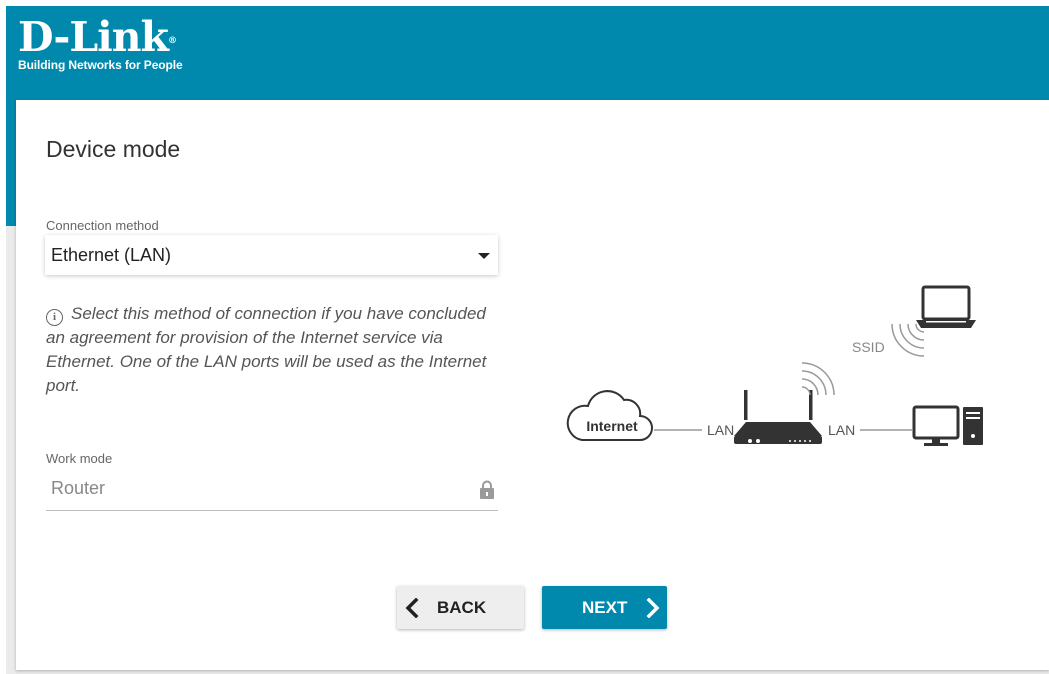 The image size is (1049, 674). I want to click on chevron-right-icon, so click(653, 608).